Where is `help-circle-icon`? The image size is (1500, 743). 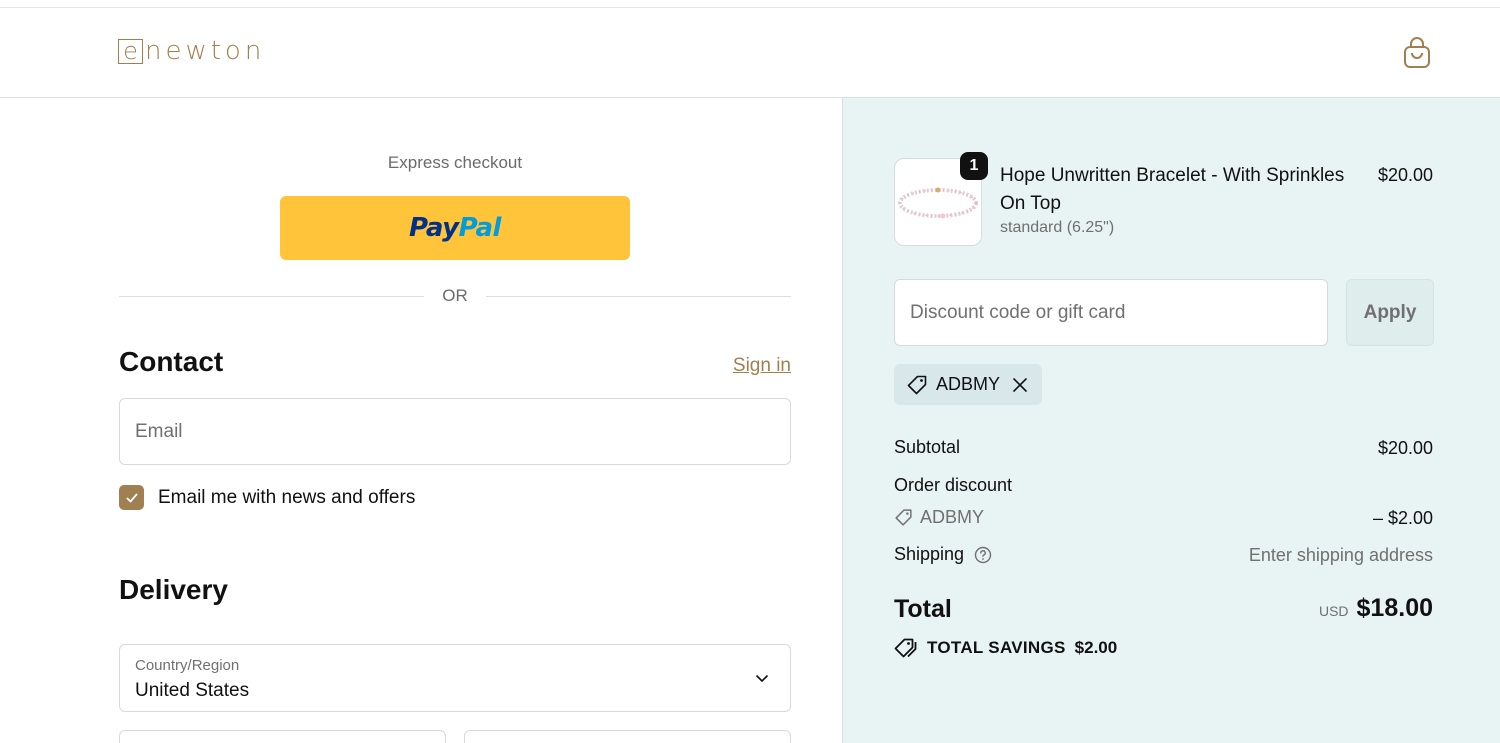 help-circle-icon is located at coordinates (983, 555).